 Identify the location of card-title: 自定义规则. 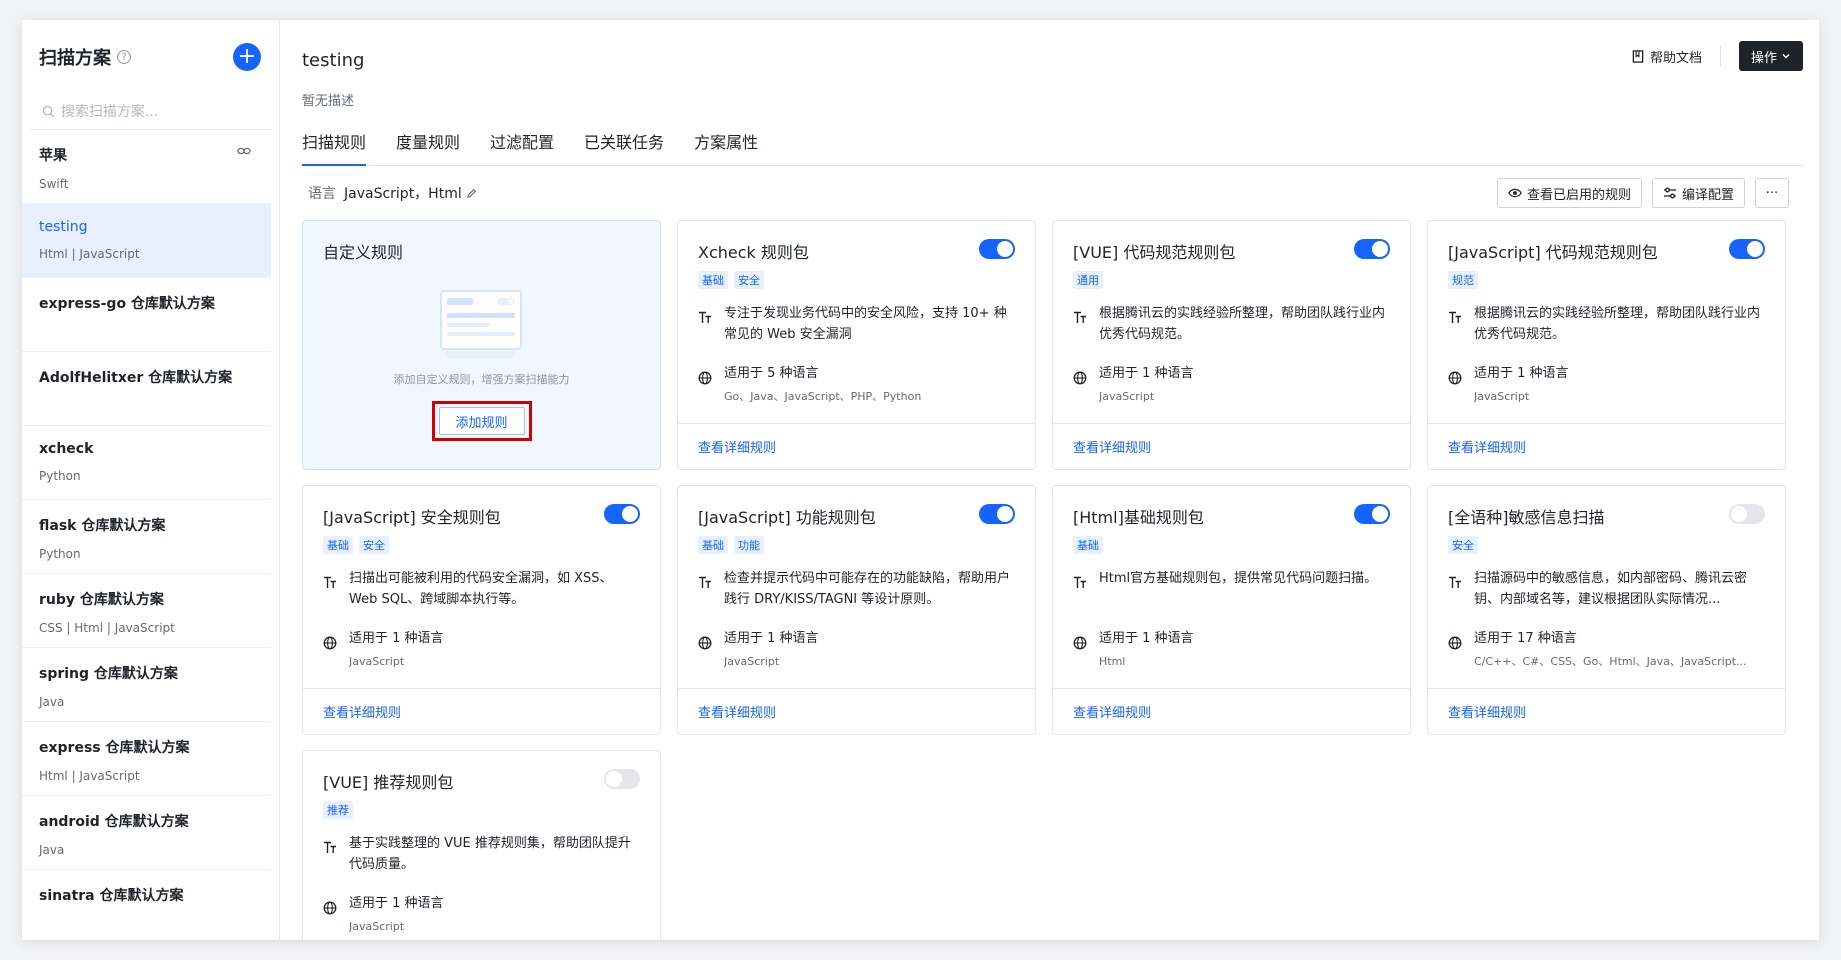
(363, 252).